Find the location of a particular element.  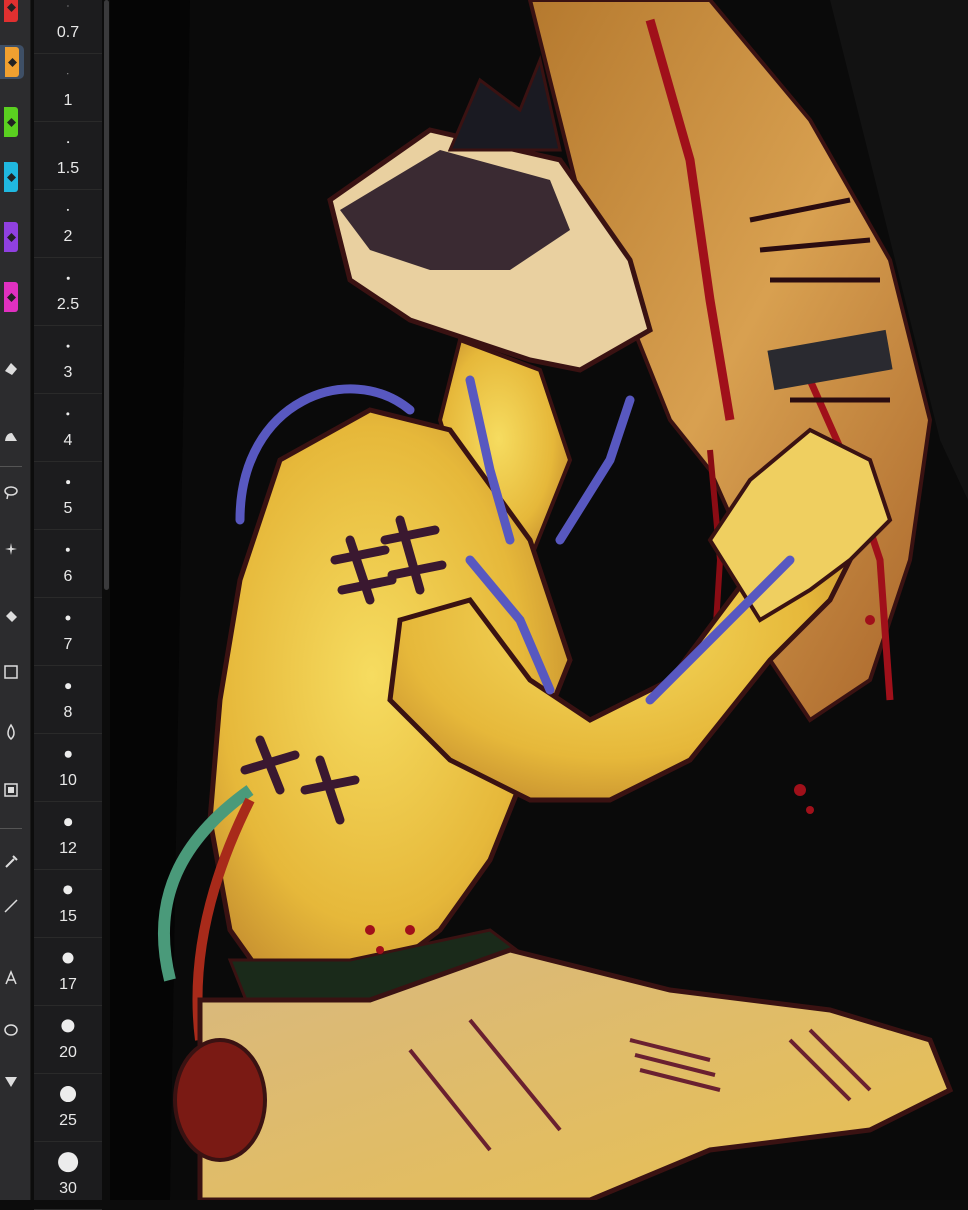

brush-size-panel: 0.7 1 1.5 2 2.5 3 4 5 6 7 8 10 12 15 17 20 25 30 is located at coordinates (68, 605).